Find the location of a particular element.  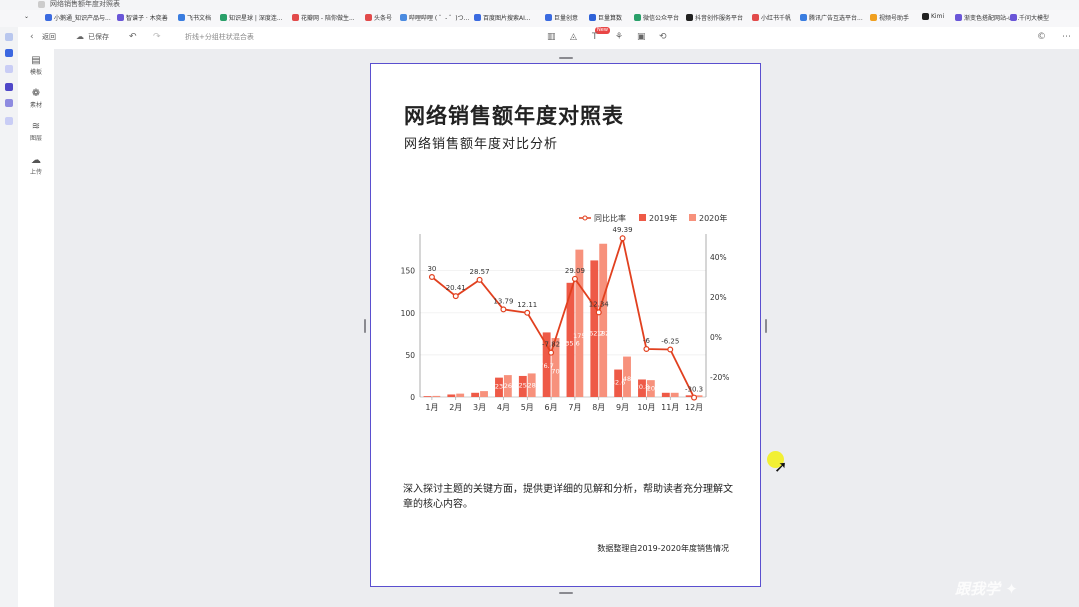

bookmark-label: 视频号助手 is located at coordinates (894, 18).